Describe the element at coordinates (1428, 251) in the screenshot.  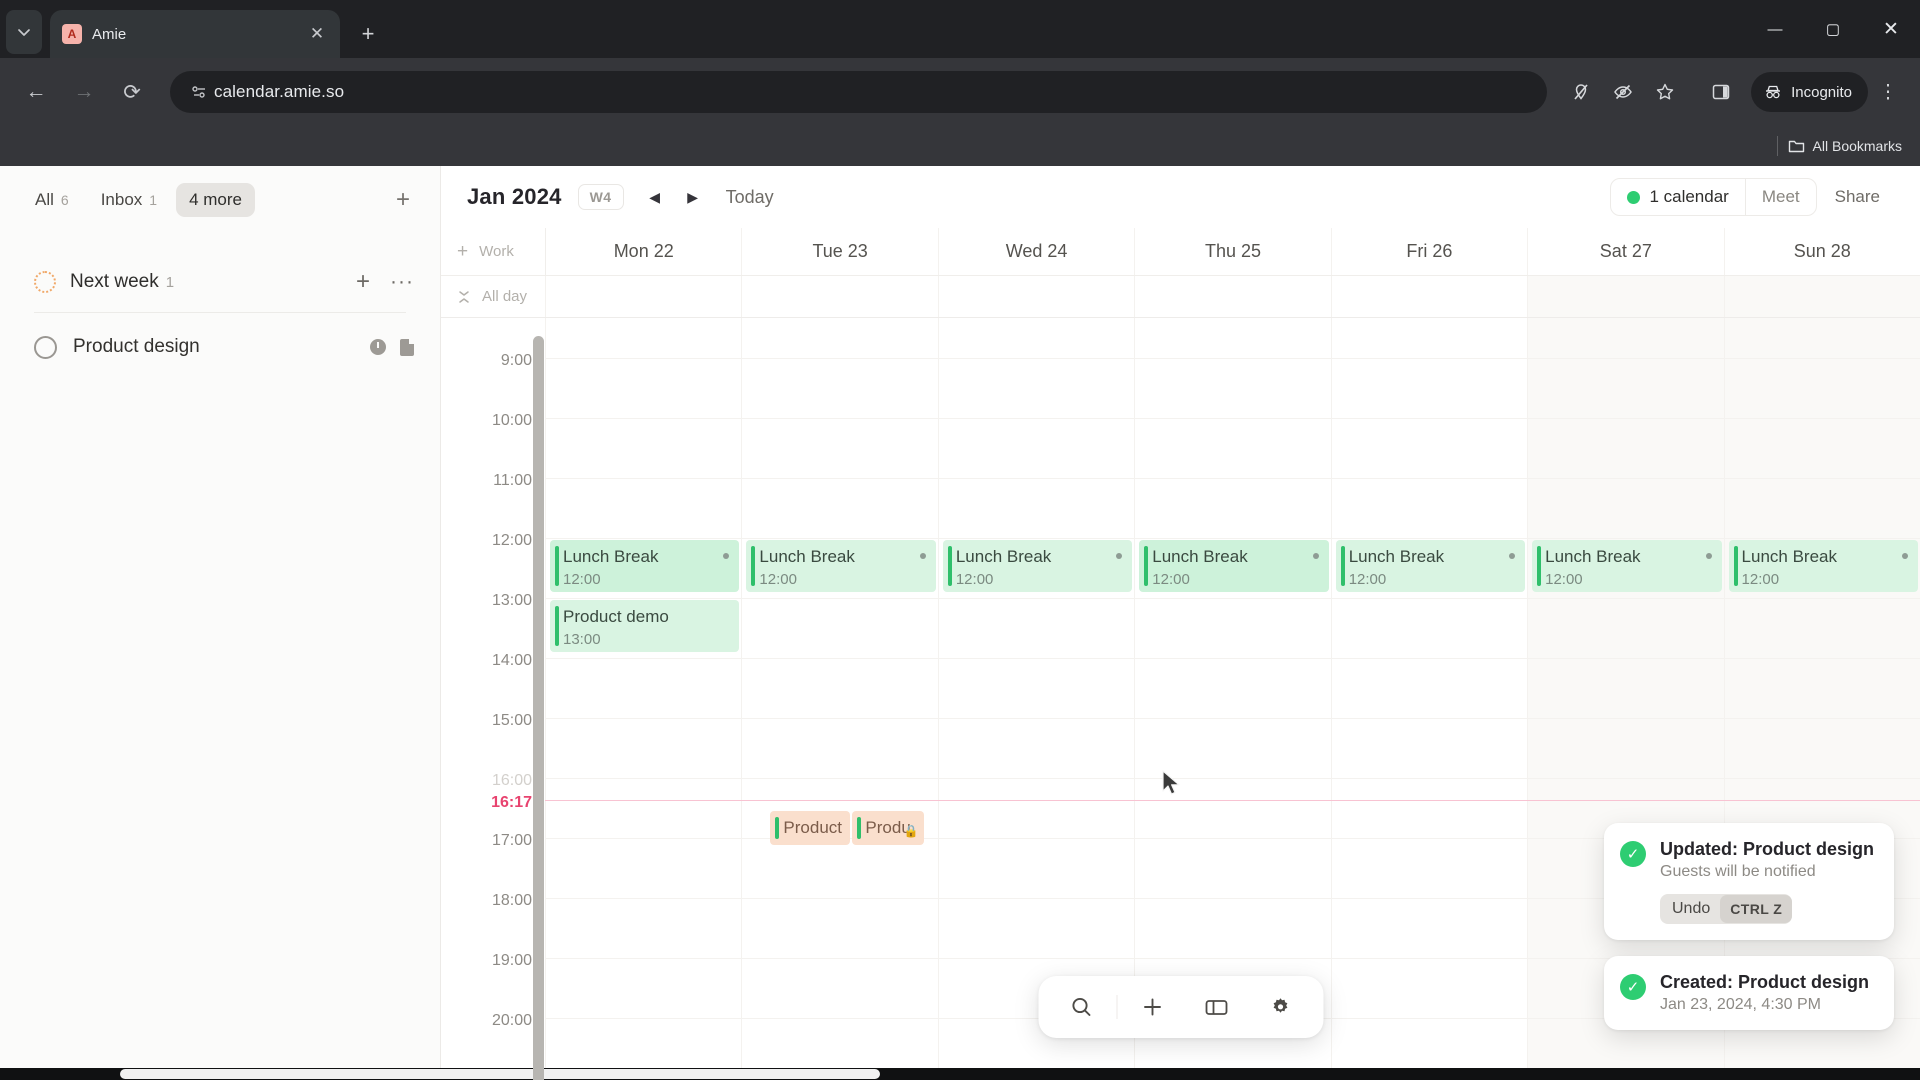
I see `day-header-fri: Fri 26` at that location.